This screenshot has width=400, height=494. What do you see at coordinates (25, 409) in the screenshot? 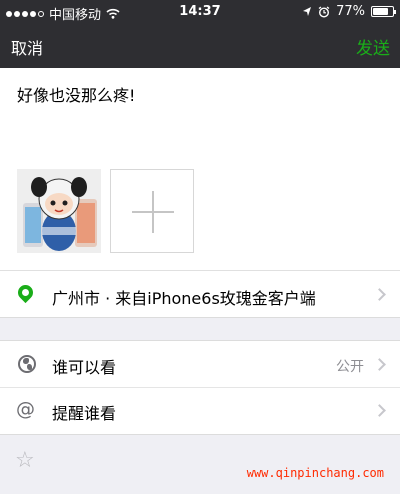
I see `at-icon: @` at bounding box center [25, 409].